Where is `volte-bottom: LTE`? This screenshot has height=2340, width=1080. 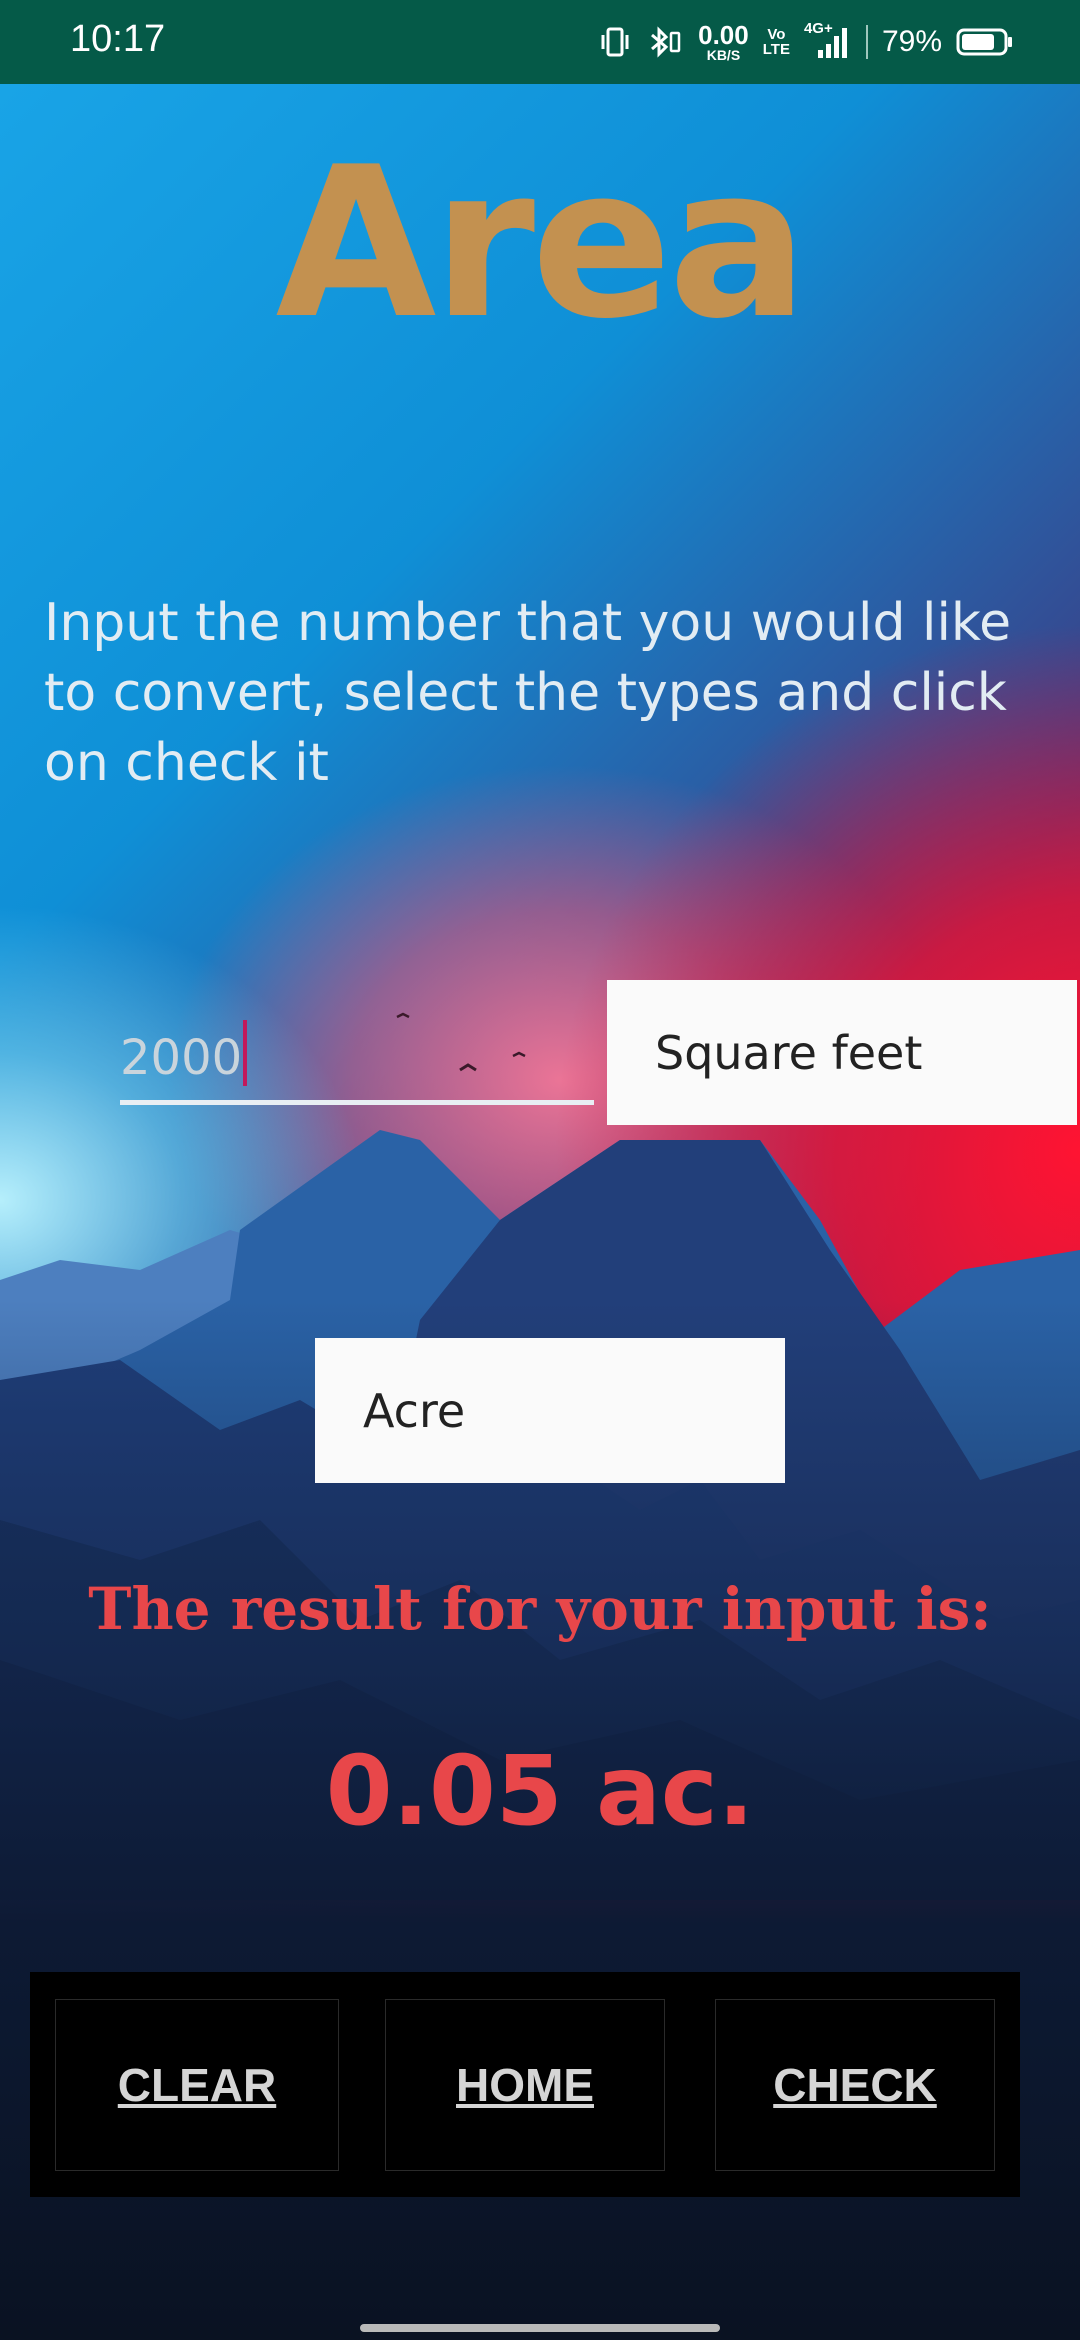 volte-bottom: LTE is located at coordinates (776, 49).